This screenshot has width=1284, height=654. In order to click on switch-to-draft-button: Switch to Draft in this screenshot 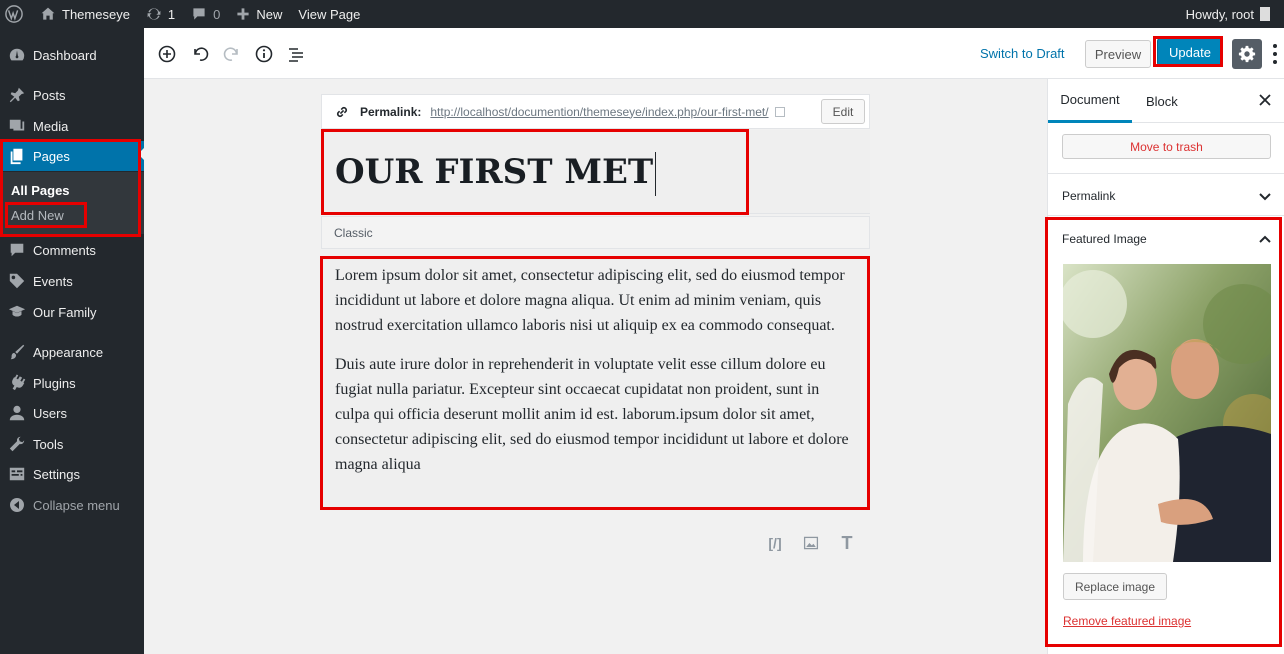, I will do `click(1022, 53)`.